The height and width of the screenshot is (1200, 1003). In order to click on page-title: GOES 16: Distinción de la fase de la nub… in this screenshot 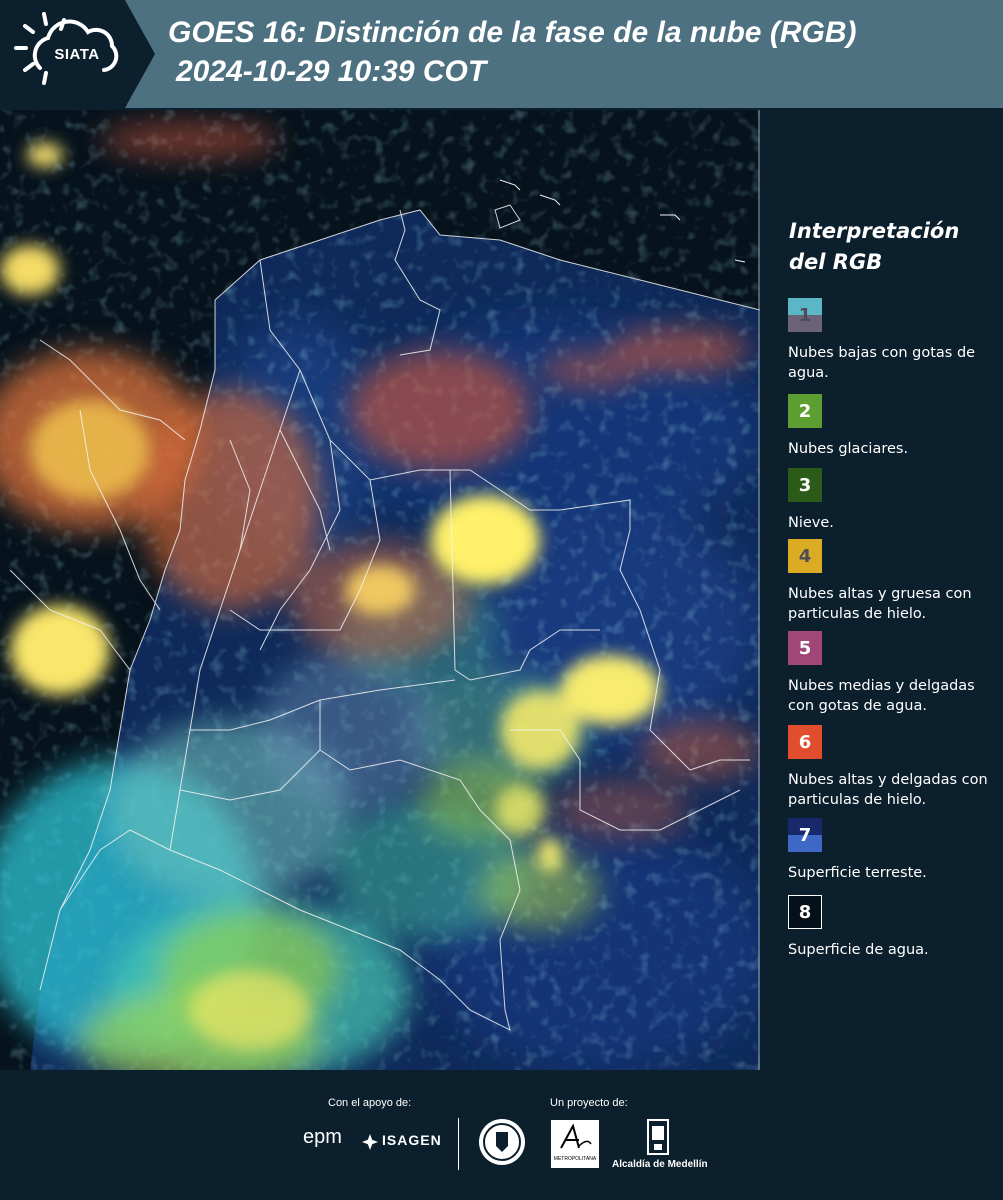, I will do `click(512, 32)`.